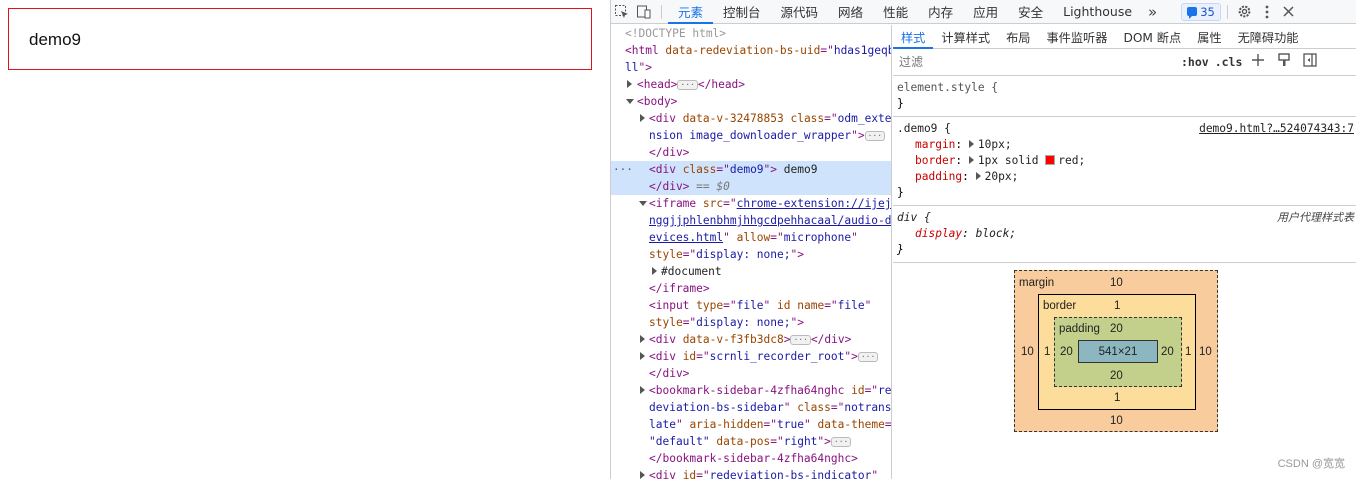 This screenshot has width=1356, height=479. I want to click on tab-memory: 内存, so click(940, 12).